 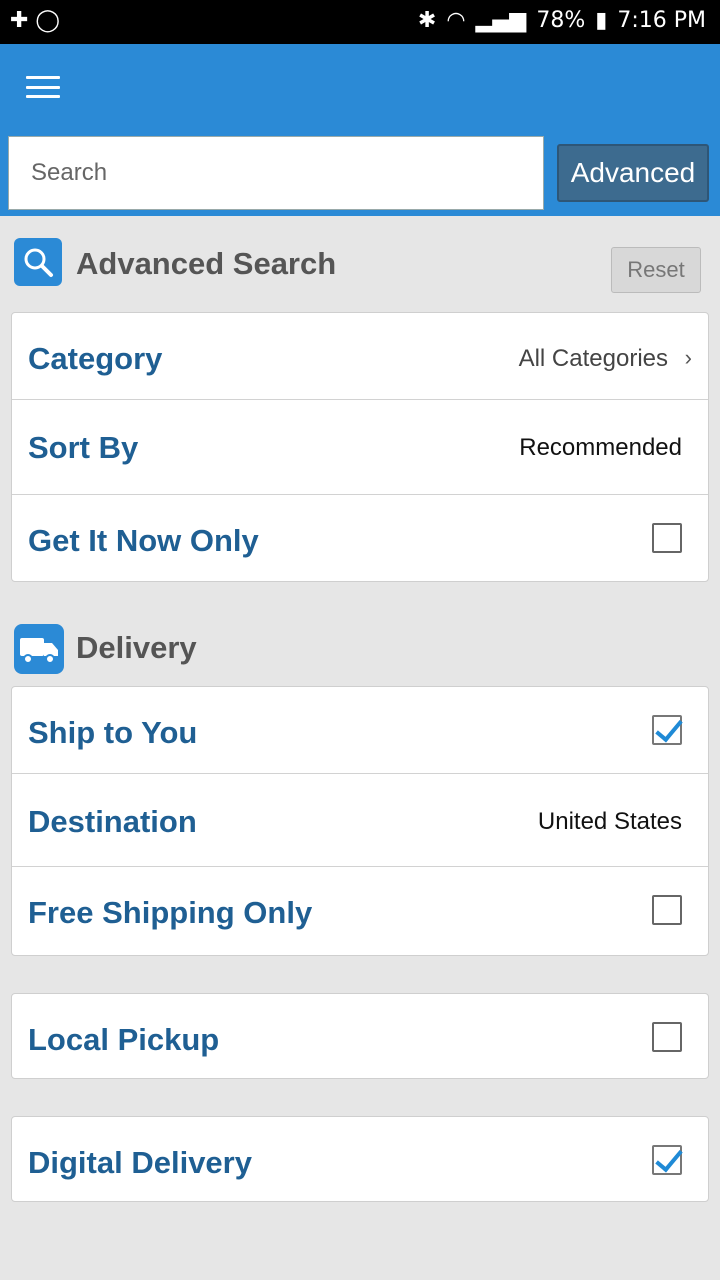 What do you see at coordinates (35, 20) in the screenshot?
I see `notification-icons: ✚ ◯` at bounding box center [35, 20].